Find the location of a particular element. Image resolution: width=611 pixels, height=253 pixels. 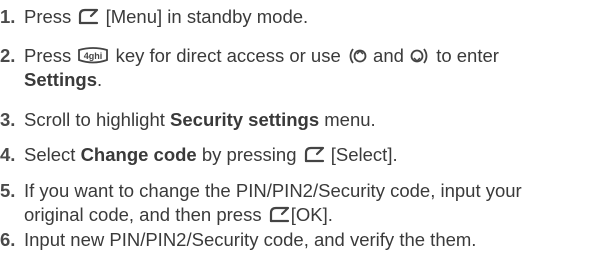

step-number: 6. is located at coordinates (8, 239).